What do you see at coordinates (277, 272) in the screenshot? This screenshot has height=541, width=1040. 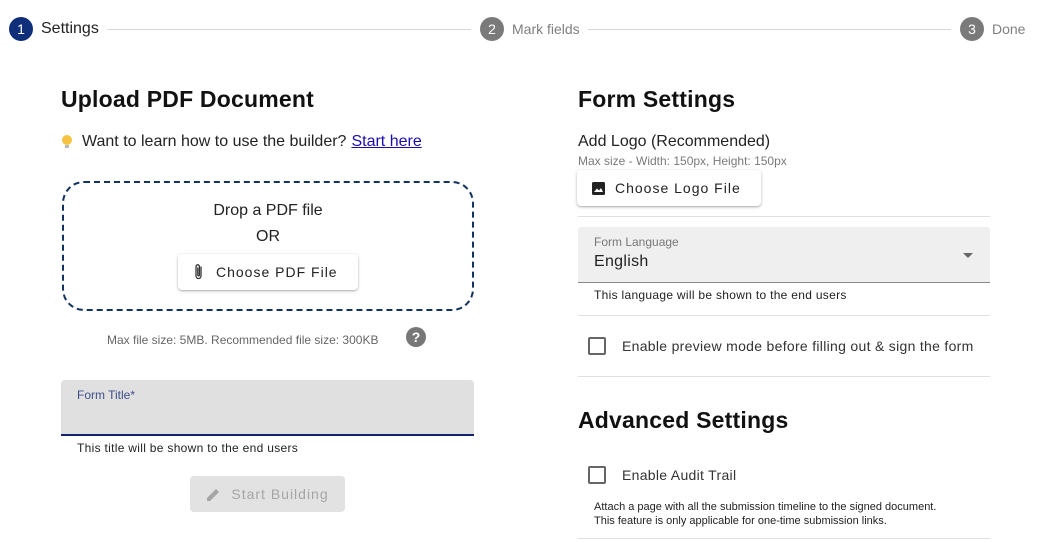 I see `choose-pdf-label: Choose PDF File` at bounding box center [277, 272].